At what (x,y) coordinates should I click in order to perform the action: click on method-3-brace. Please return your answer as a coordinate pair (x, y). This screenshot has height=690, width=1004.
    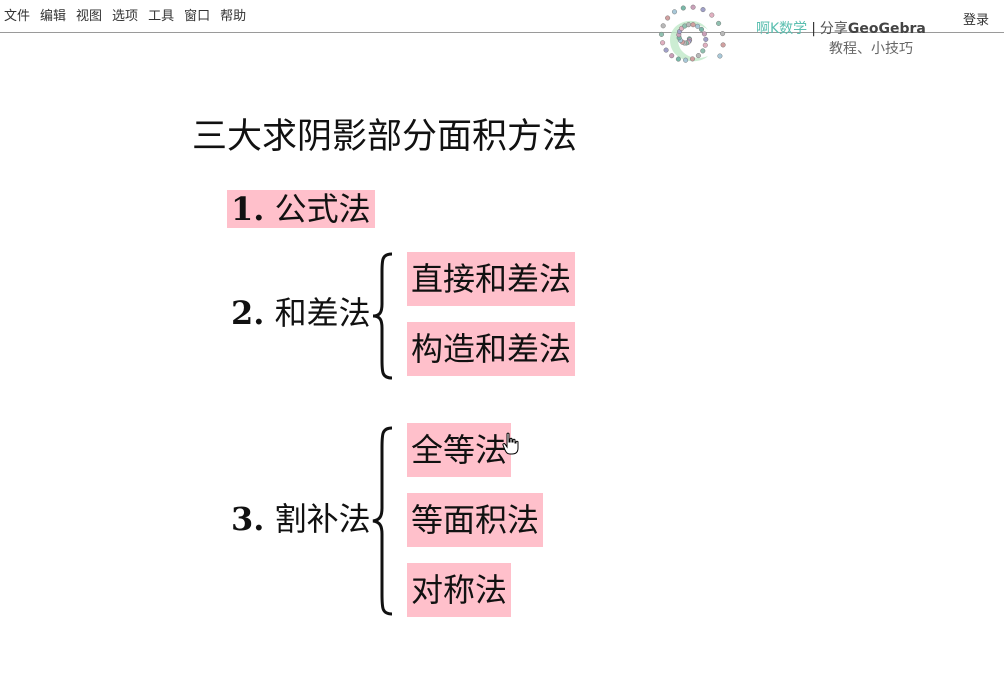
    Looking at the image, I should click on (382, 521).